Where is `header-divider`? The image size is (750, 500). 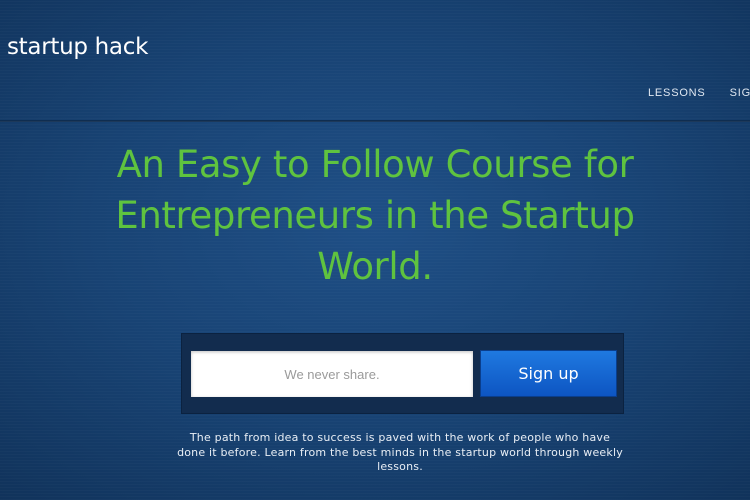 header-divider is located at coordinates (375, 121).